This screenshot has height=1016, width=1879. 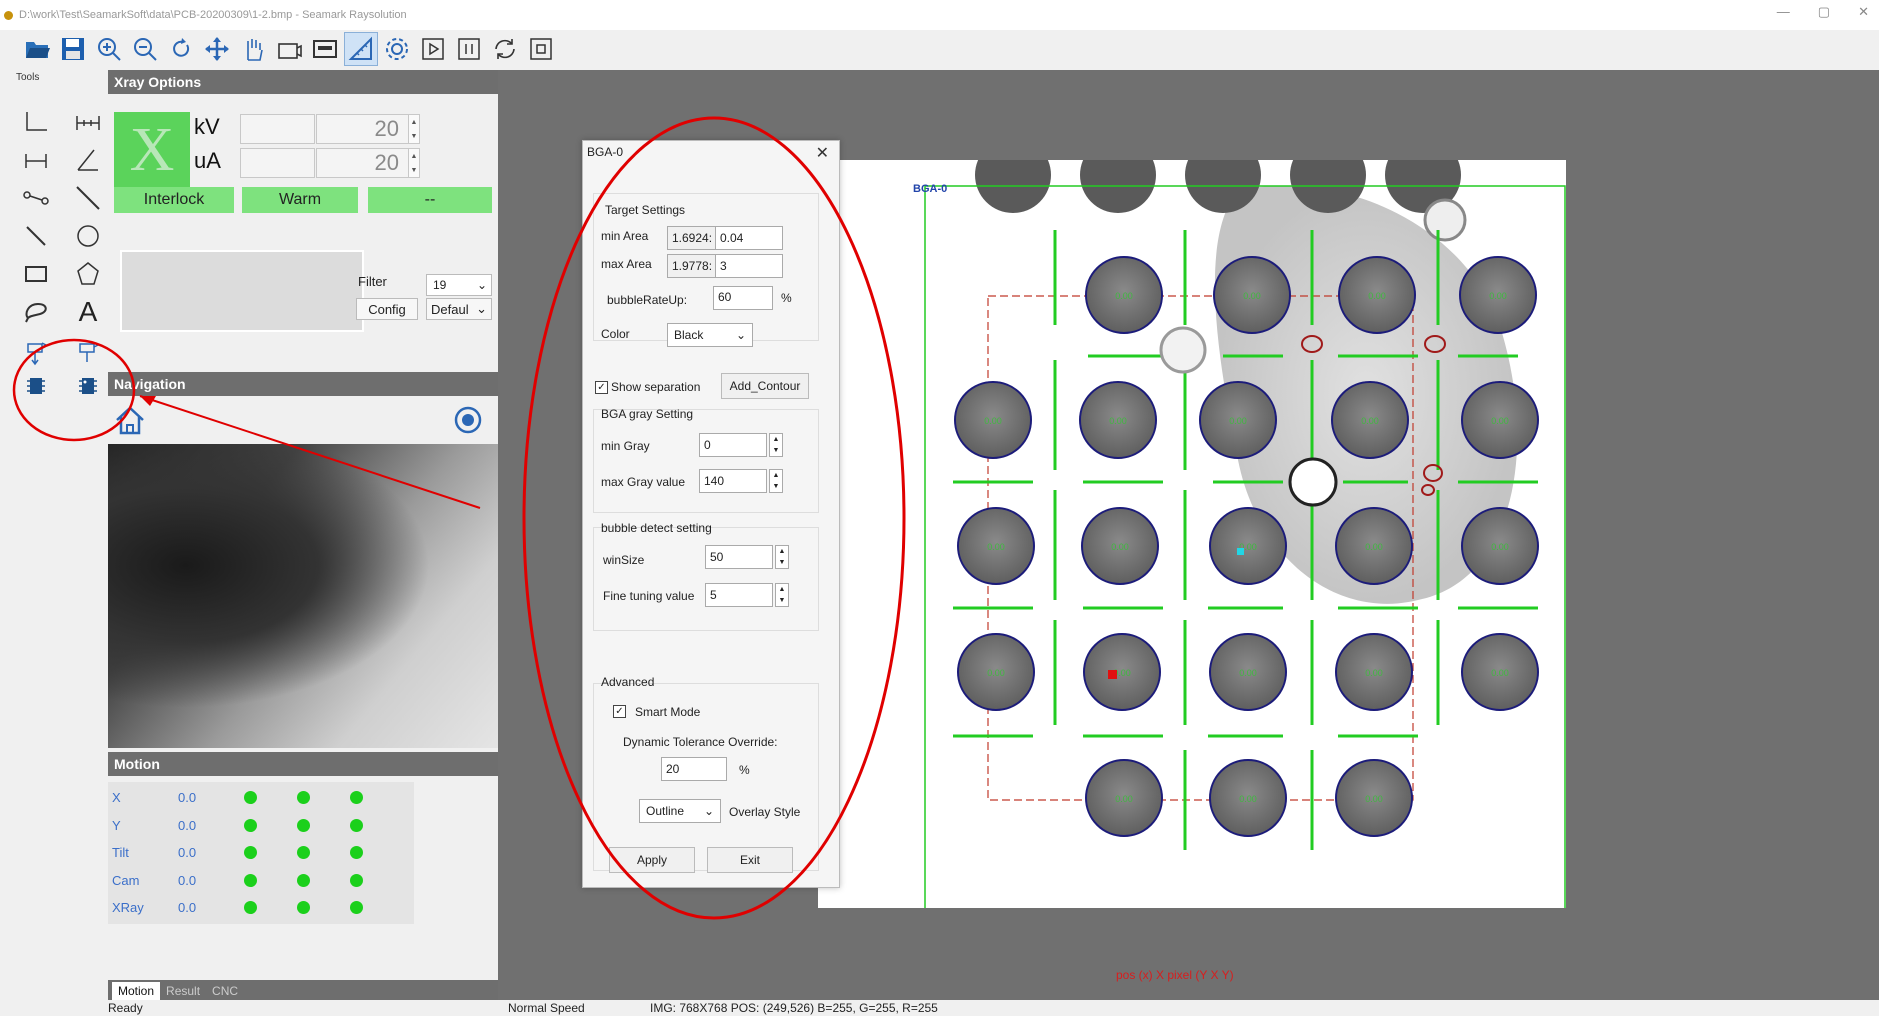 I want to click on move-icon, so click(x=217, y=49).